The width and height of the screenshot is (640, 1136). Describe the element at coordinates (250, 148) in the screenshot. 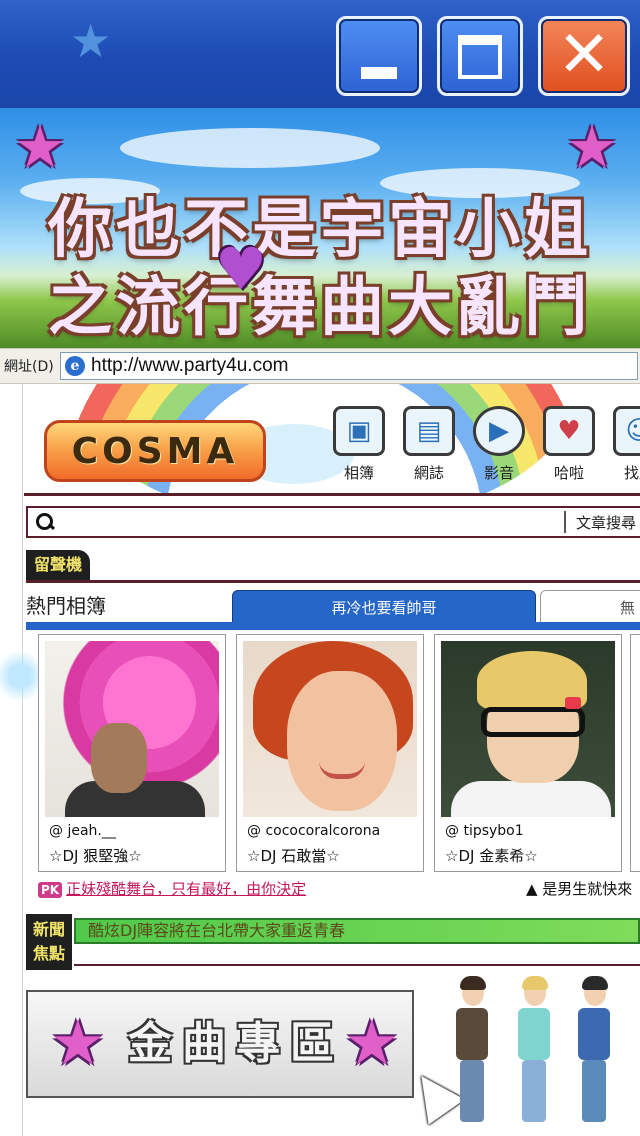

I see `cloud-decoration` at that location.